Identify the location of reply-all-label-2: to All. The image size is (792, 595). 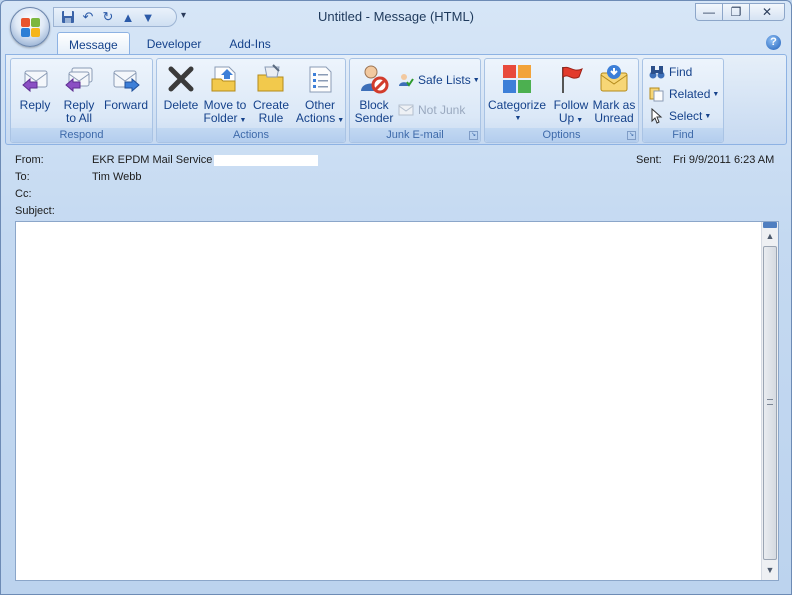
(78, 118).